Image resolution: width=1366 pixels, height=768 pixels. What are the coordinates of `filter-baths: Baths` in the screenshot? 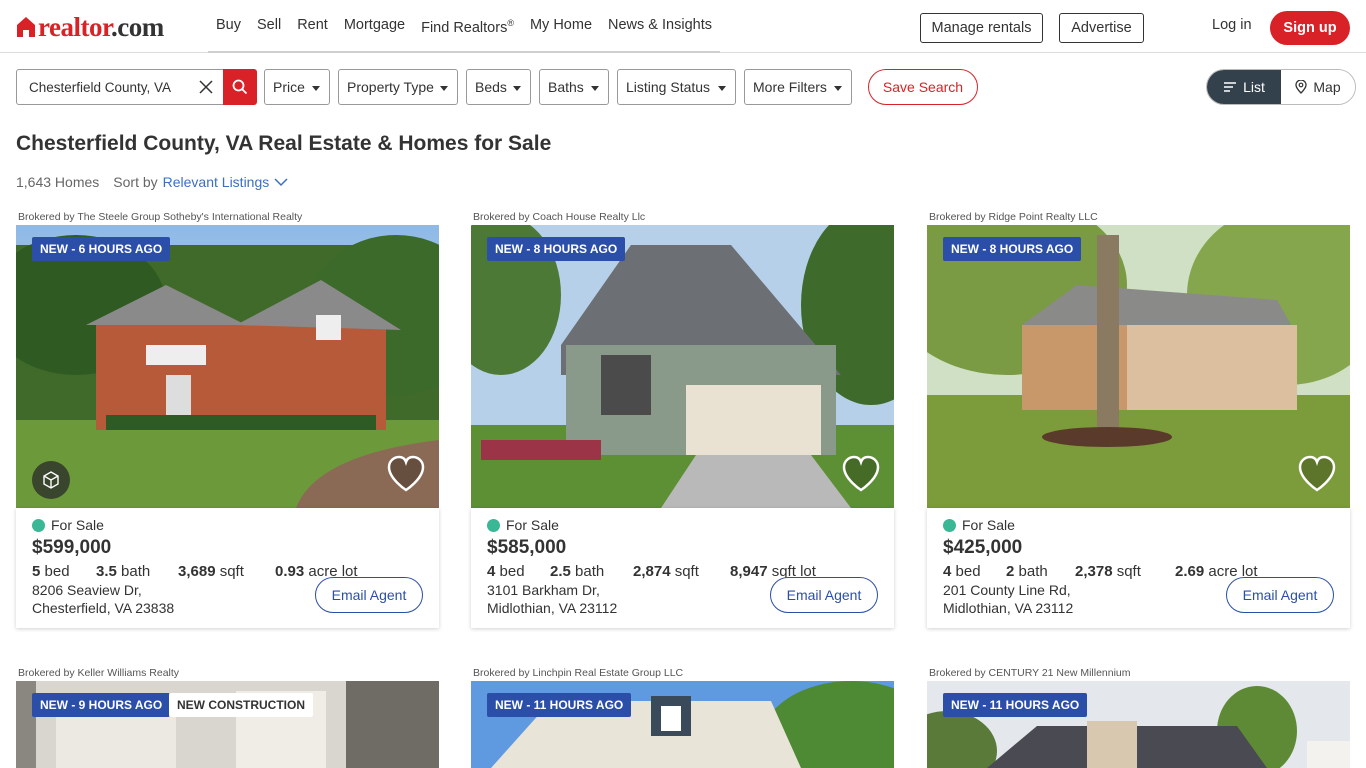 It's located at (574, 87).